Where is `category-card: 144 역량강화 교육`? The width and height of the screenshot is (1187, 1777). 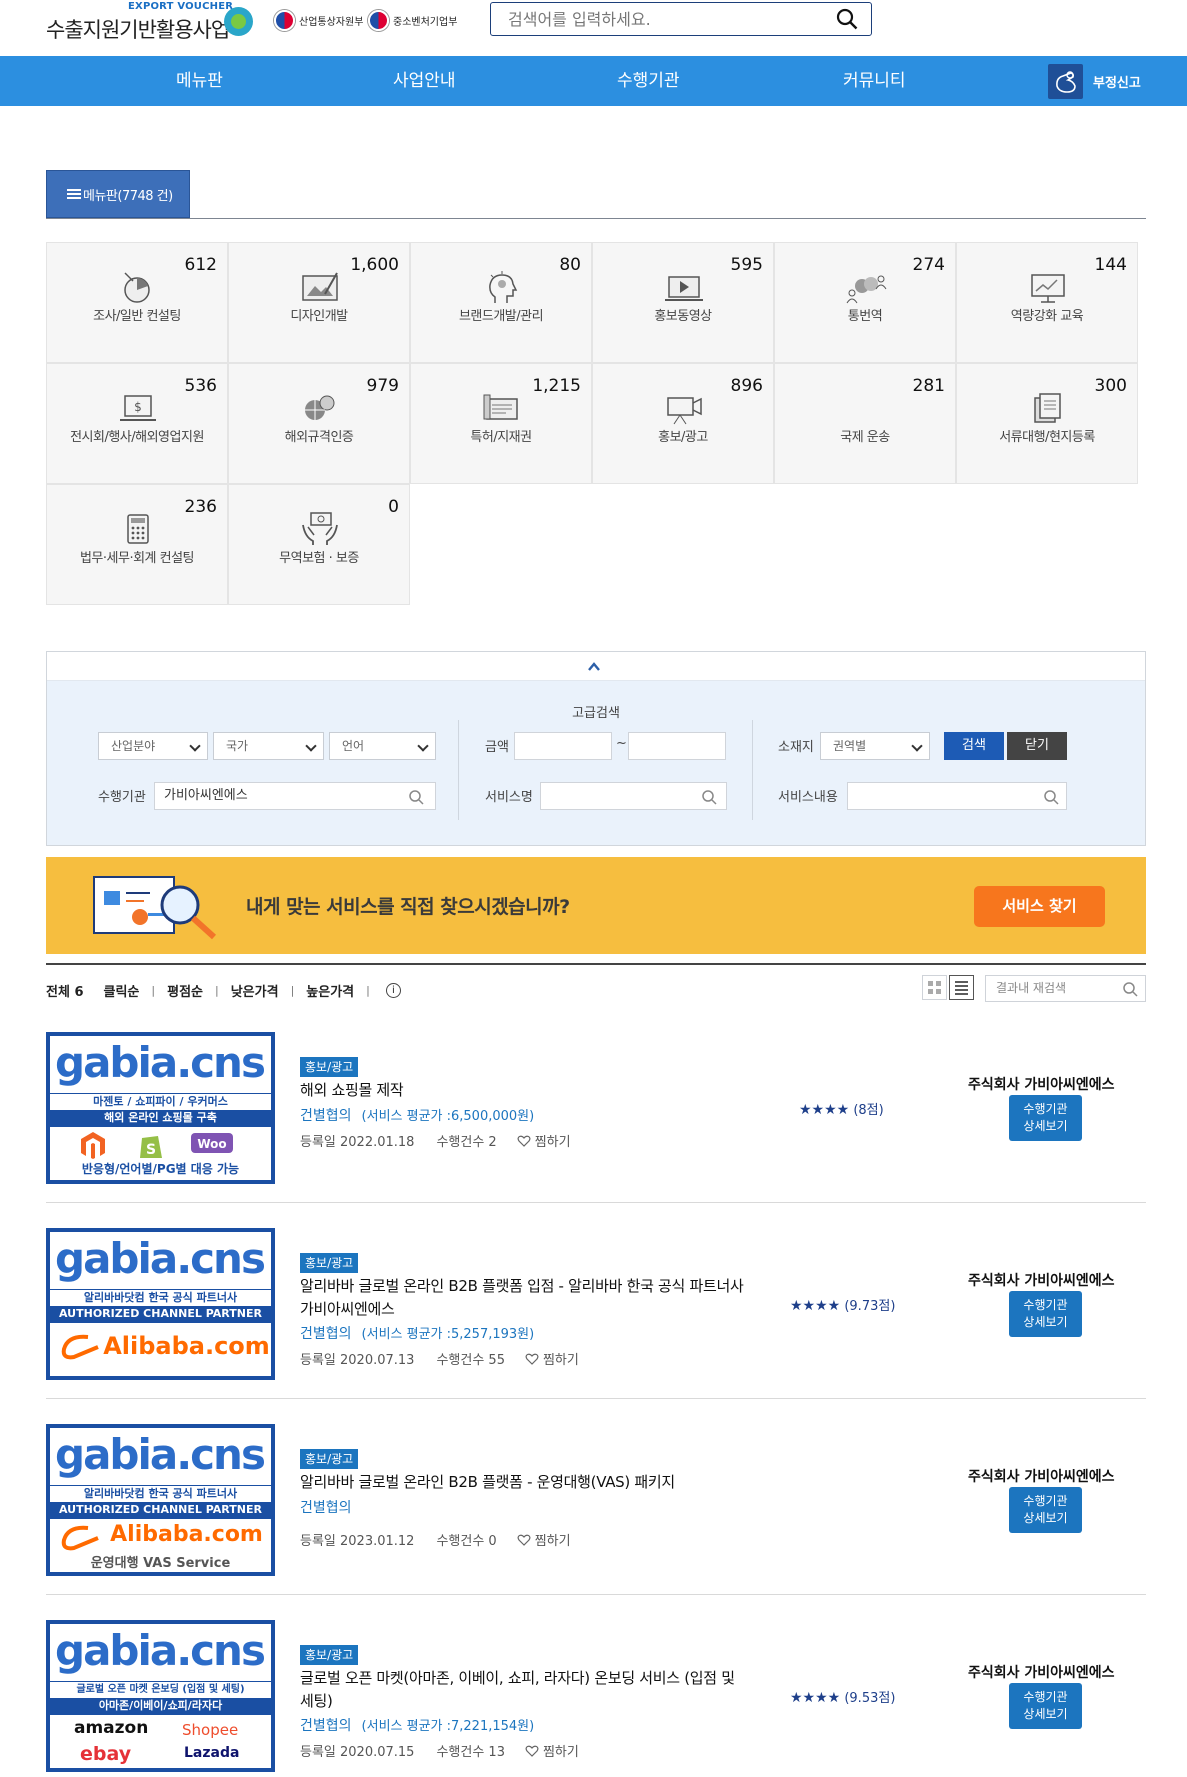 category-card: 144 역량강화 교육 is located at coordinates (1047, 302).